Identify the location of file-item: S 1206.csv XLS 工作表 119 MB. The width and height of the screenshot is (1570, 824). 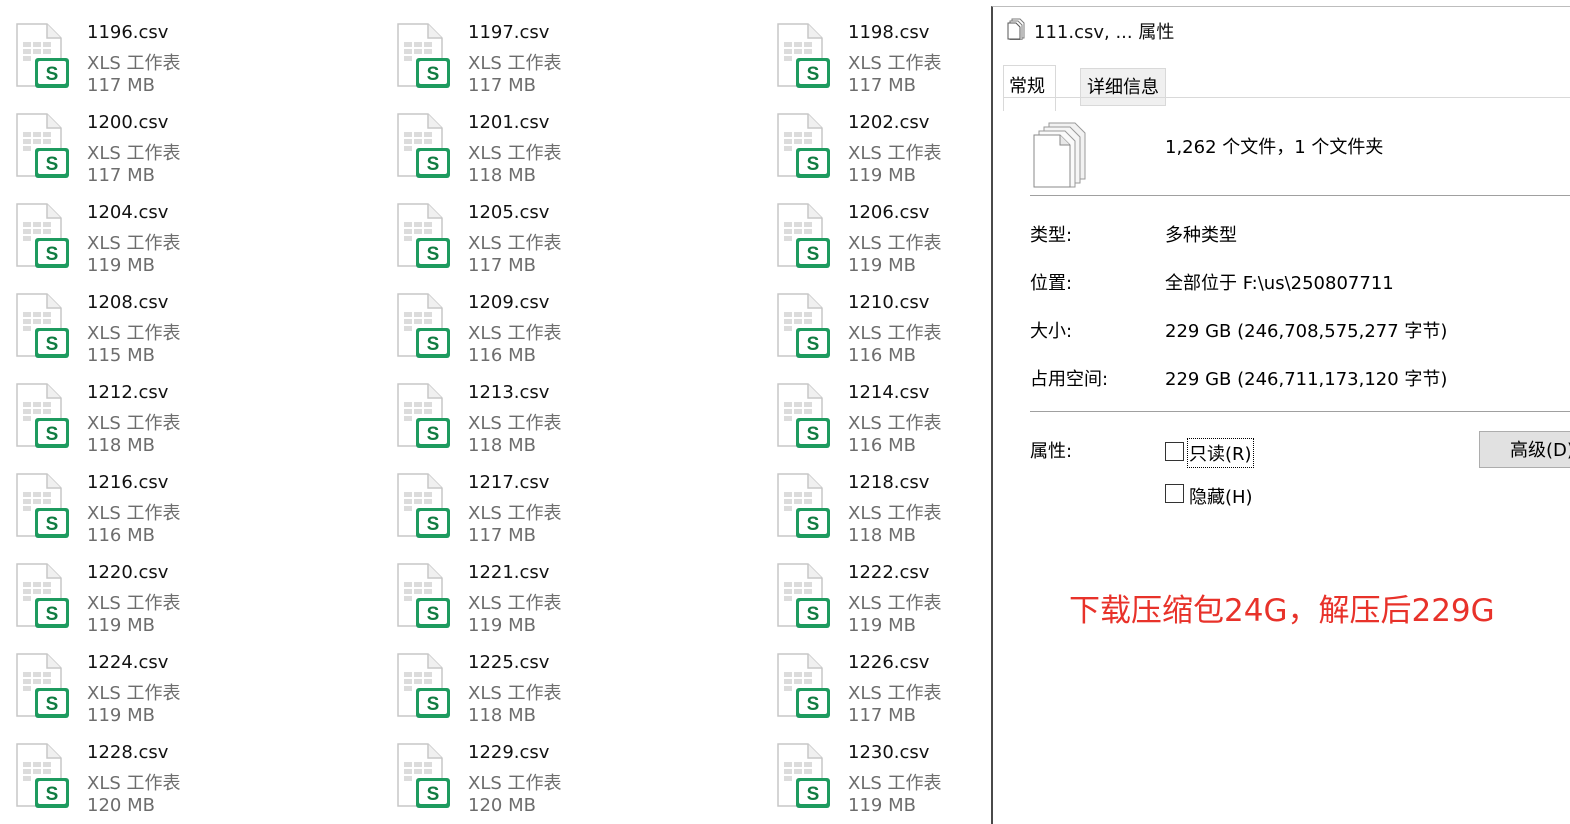
(875, 241).